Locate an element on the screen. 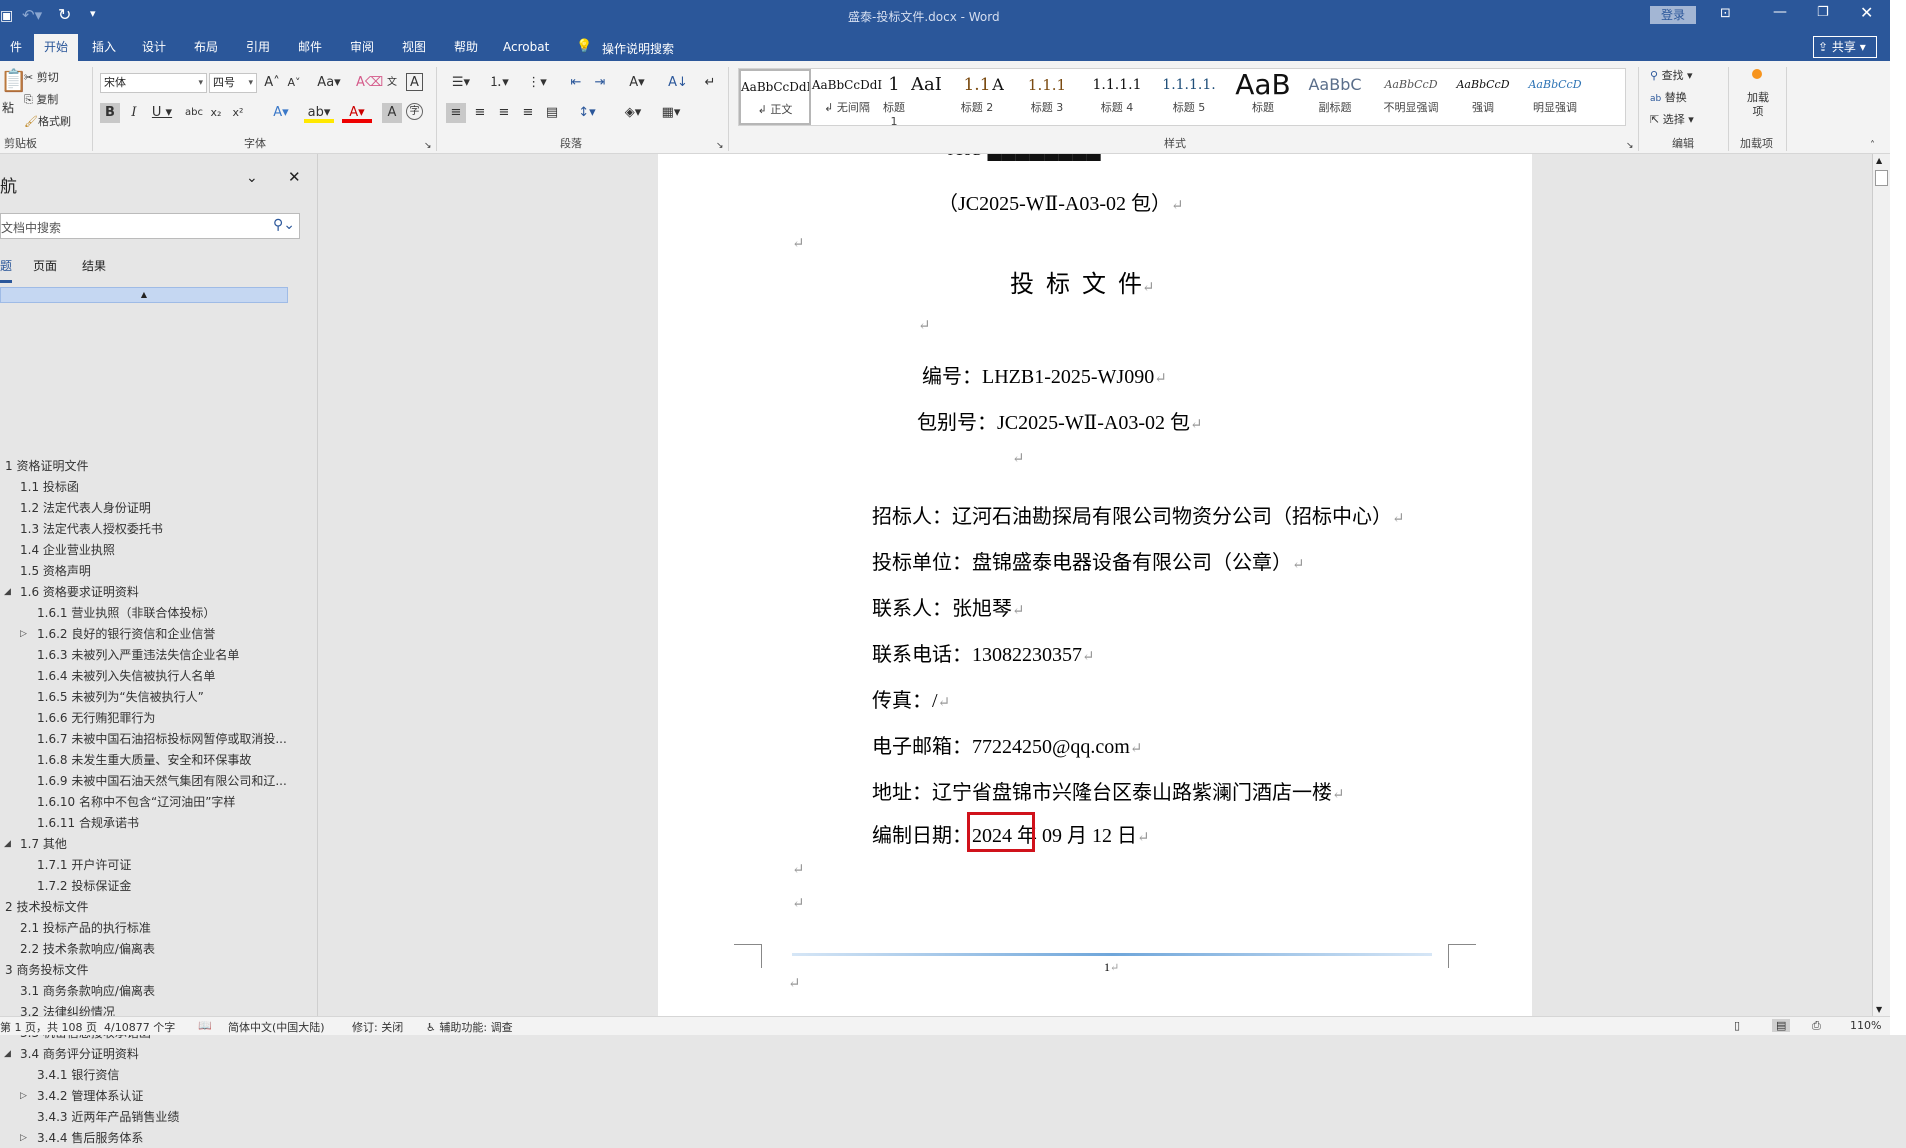 The image size is (1906, 1148). format-painter-button: 🖌格式刷 is located at coordinates (47, 121).